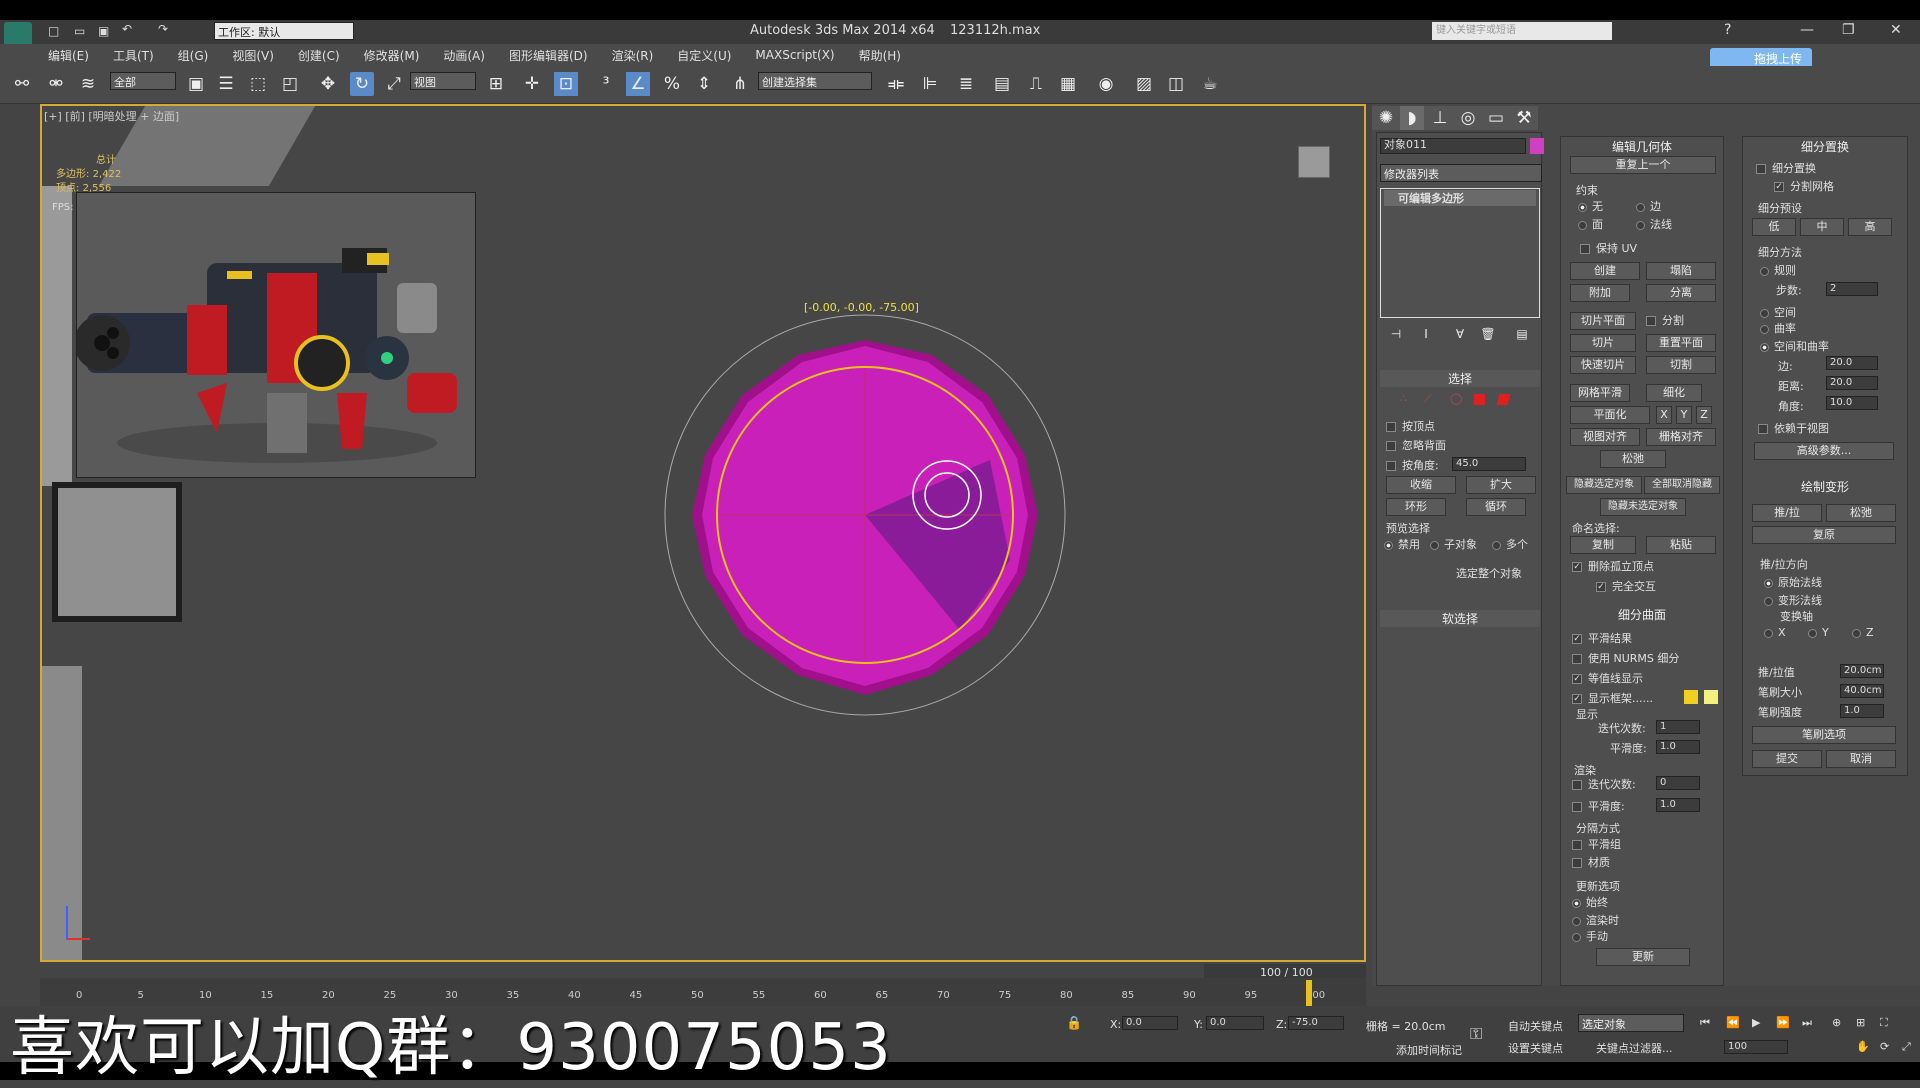 The height and width of the screenshot is (1088, 1920). Describe the element at coordinates (1603, 365) in the screenshot. I see `quickslice-button: 快速切片` at that location.